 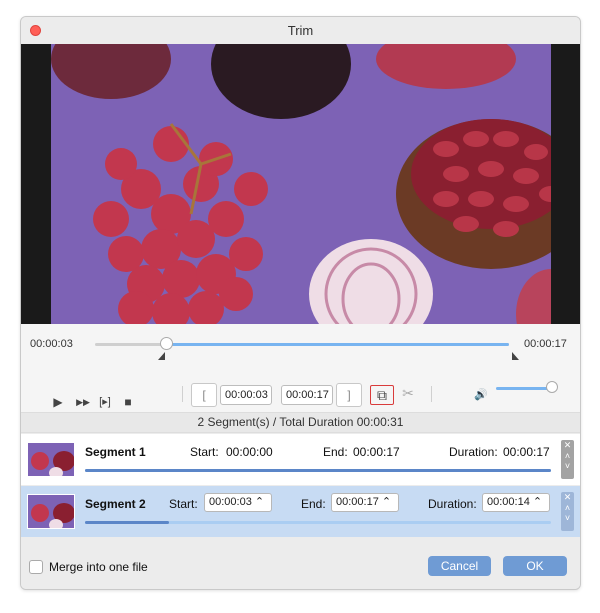 I want to click on volume-knob, so click(x=552, y=387).